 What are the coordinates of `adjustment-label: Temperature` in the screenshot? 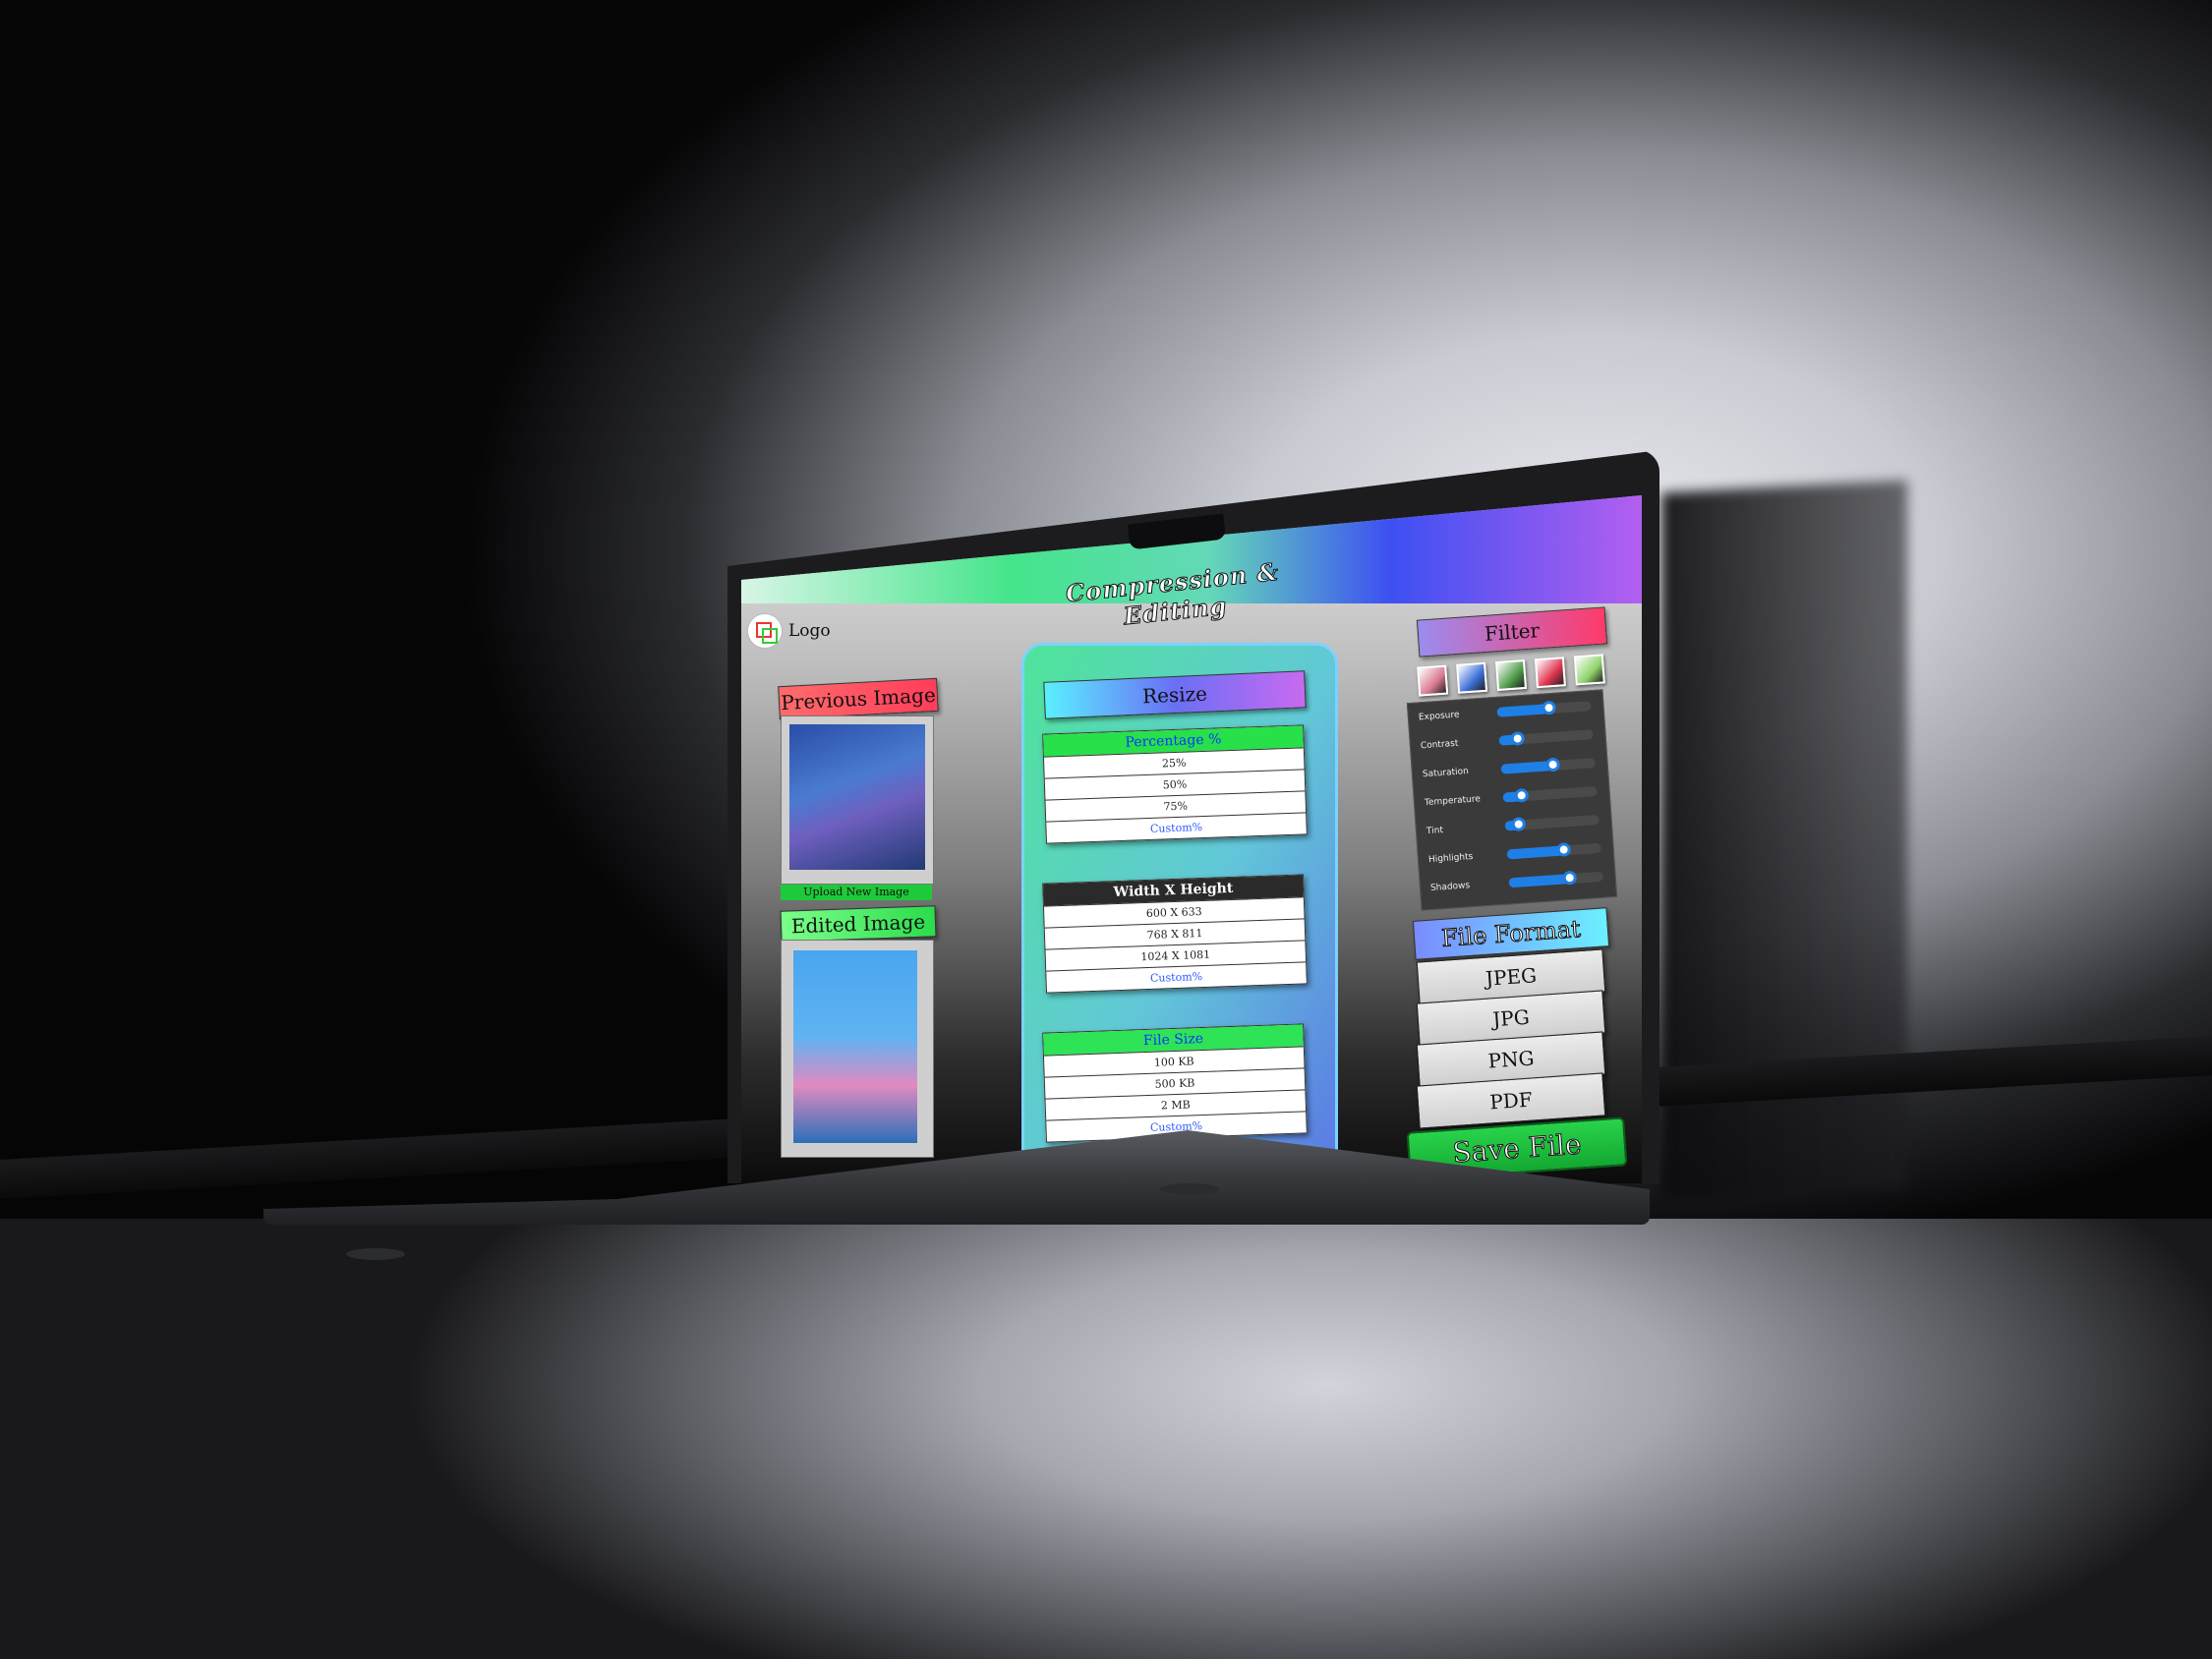 It's located at (1453, 800).